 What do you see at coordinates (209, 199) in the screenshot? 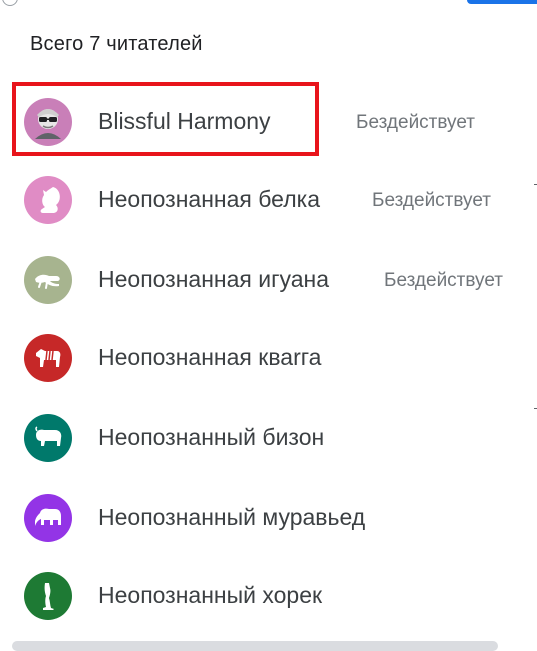
I see `reader-name: Неопознанная белка` at bounding box center [209, 199].